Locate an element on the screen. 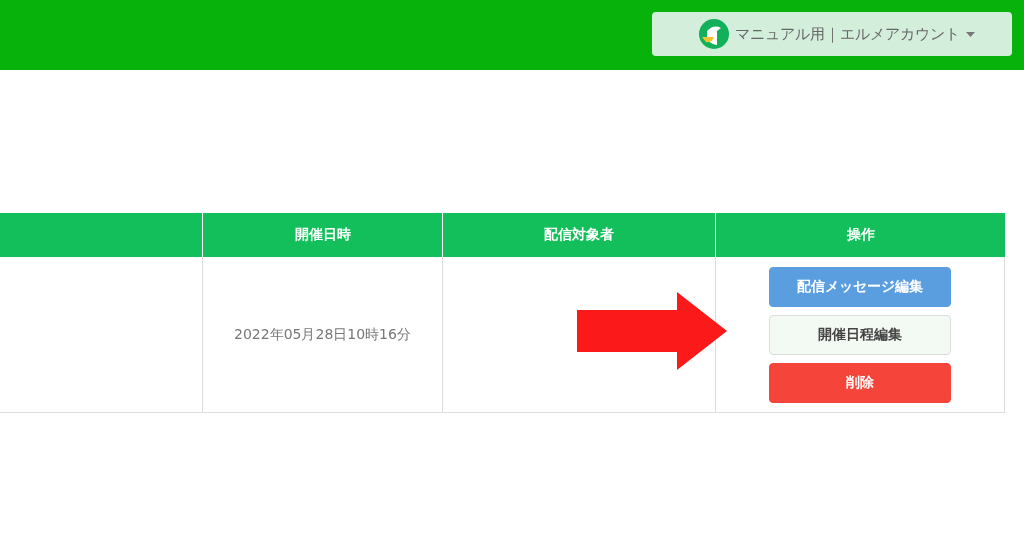 Image resolution: width=1024 pixels, height=538 pixels. account-dropdown: マニュアル用｜エルメアカウント is located at coordinates (832, 34).